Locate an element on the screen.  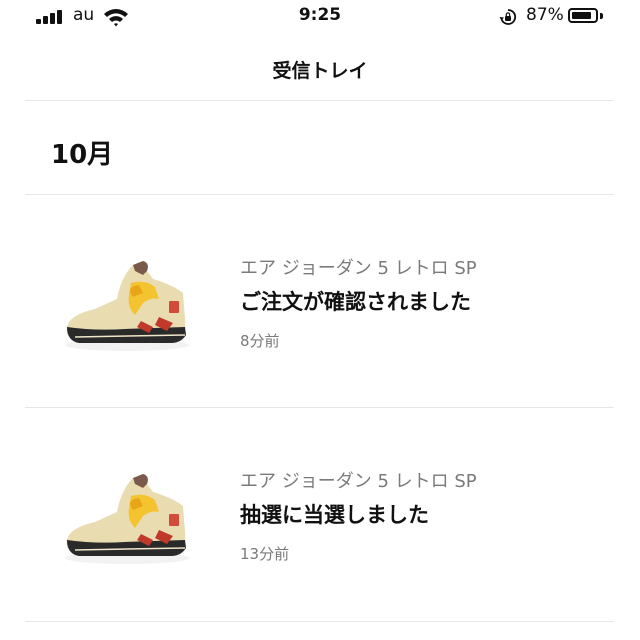
notification-time: 13分前 is located at coordinates (265, 554).